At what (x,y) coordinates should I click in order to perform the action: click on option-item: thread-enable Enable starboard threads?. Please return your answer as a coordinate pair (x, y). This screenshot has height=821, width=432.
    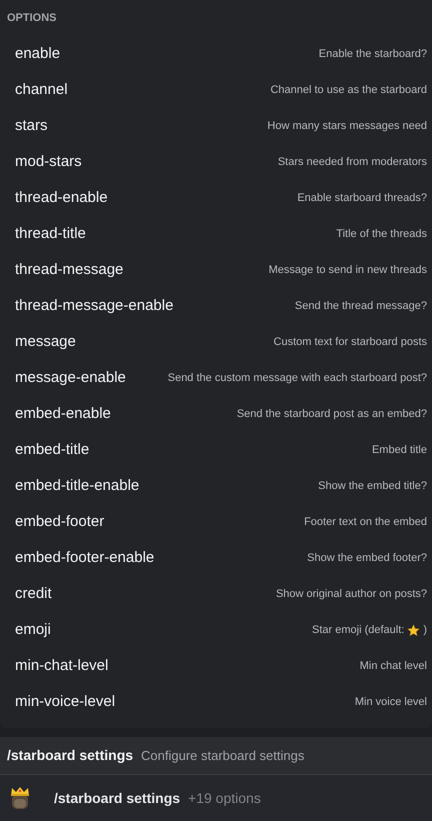
    Looking at the image, I should click on (216, 198).